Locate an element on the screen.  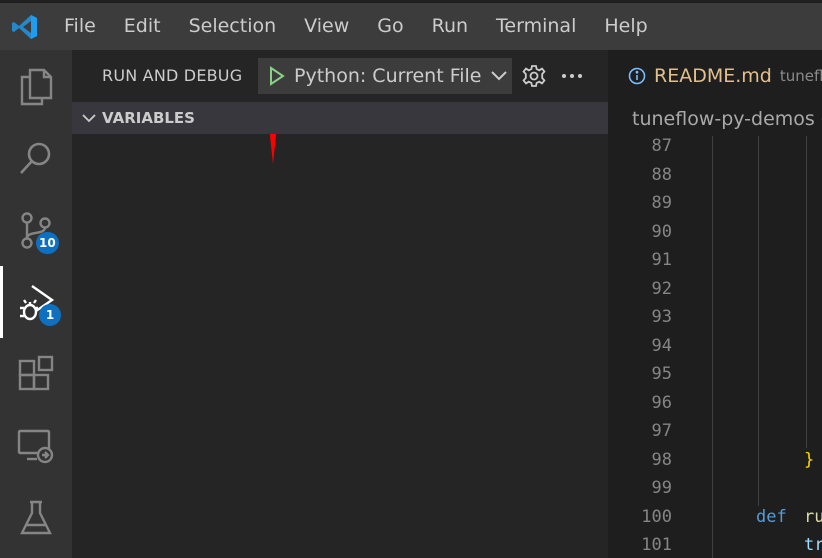
search-icon is located at coordinates (35, 158).